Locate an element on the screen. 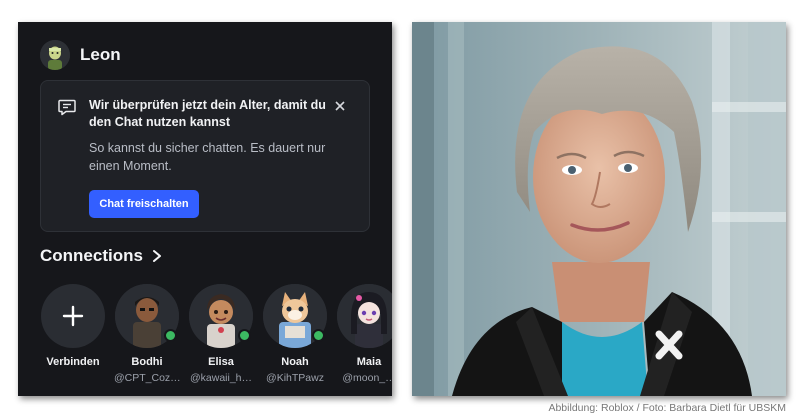  friend-item: Noah @KihTPawz is located at coordinates (295, 334).